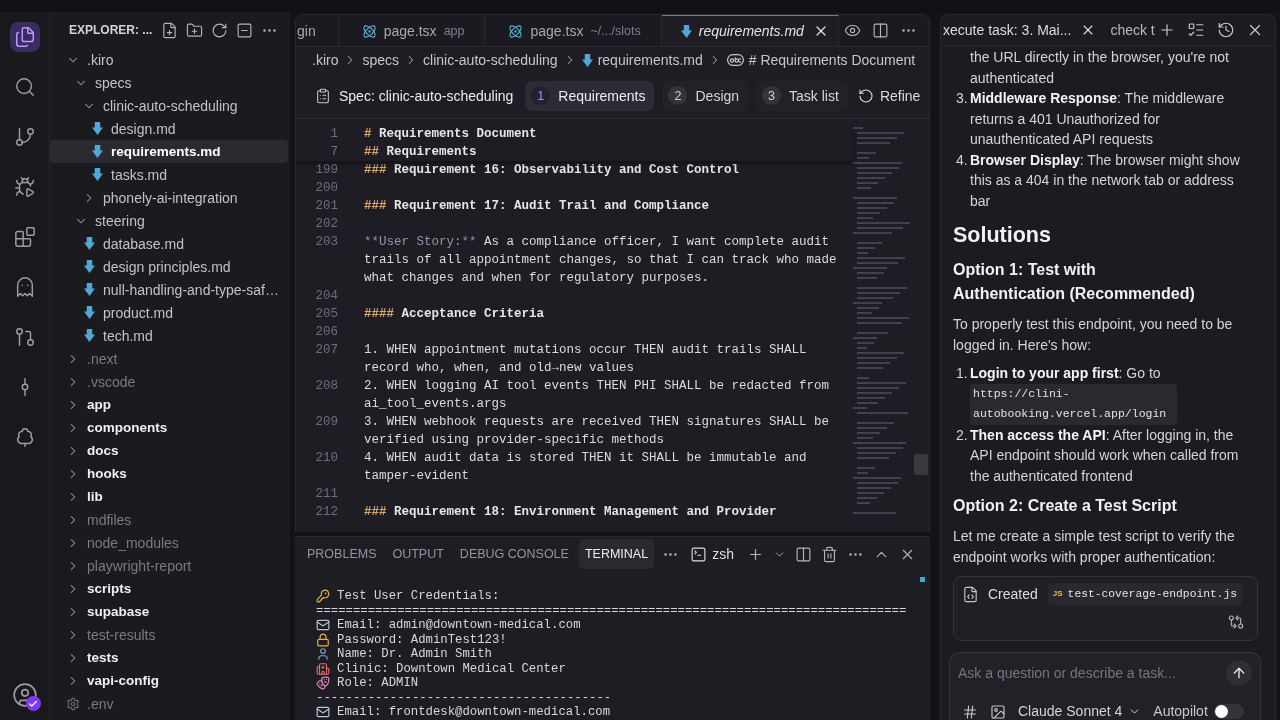  I want to click on breadcrumb-item: clinic-auto-scheduling, so click(490, 60).